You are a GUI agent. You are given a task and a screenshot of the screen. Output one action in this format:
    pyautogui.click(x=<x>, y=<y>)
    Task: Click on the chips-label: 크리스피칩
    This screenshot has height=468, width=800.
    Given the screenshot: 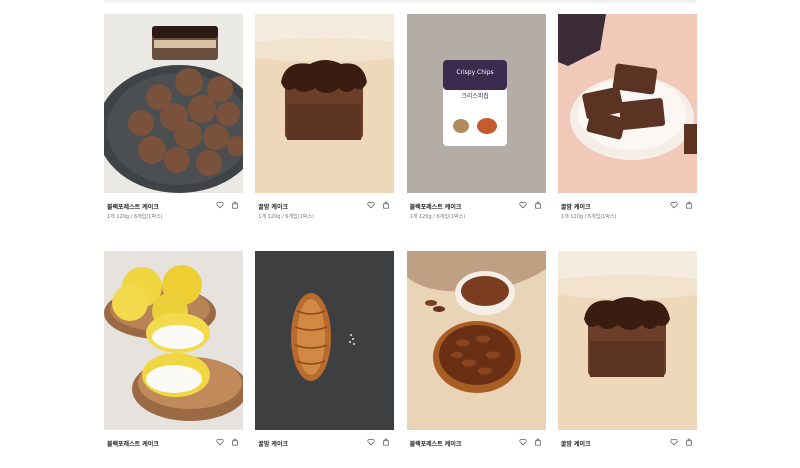 What is the action you would take?
    pyautogui.click(x=475, y=96)
    